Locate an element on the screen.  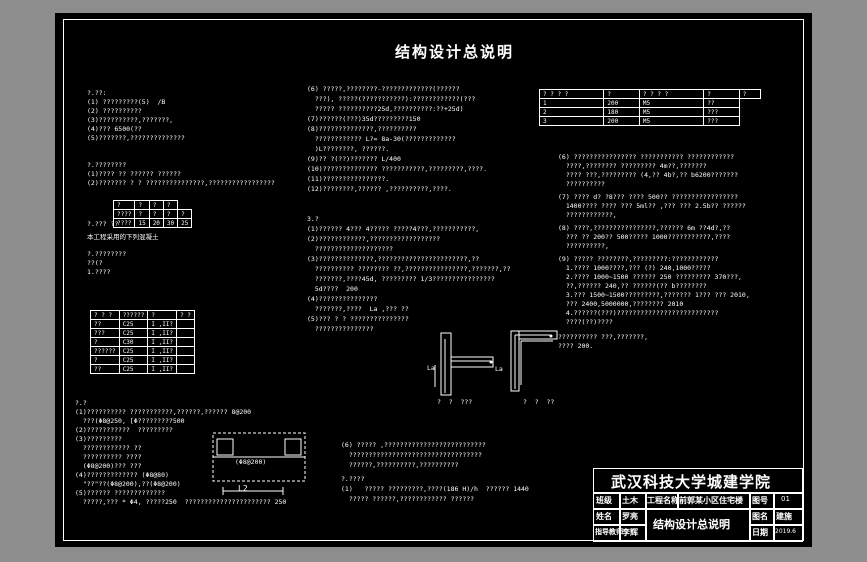
note-line: ?????????? is located at coordinates (581, 184).